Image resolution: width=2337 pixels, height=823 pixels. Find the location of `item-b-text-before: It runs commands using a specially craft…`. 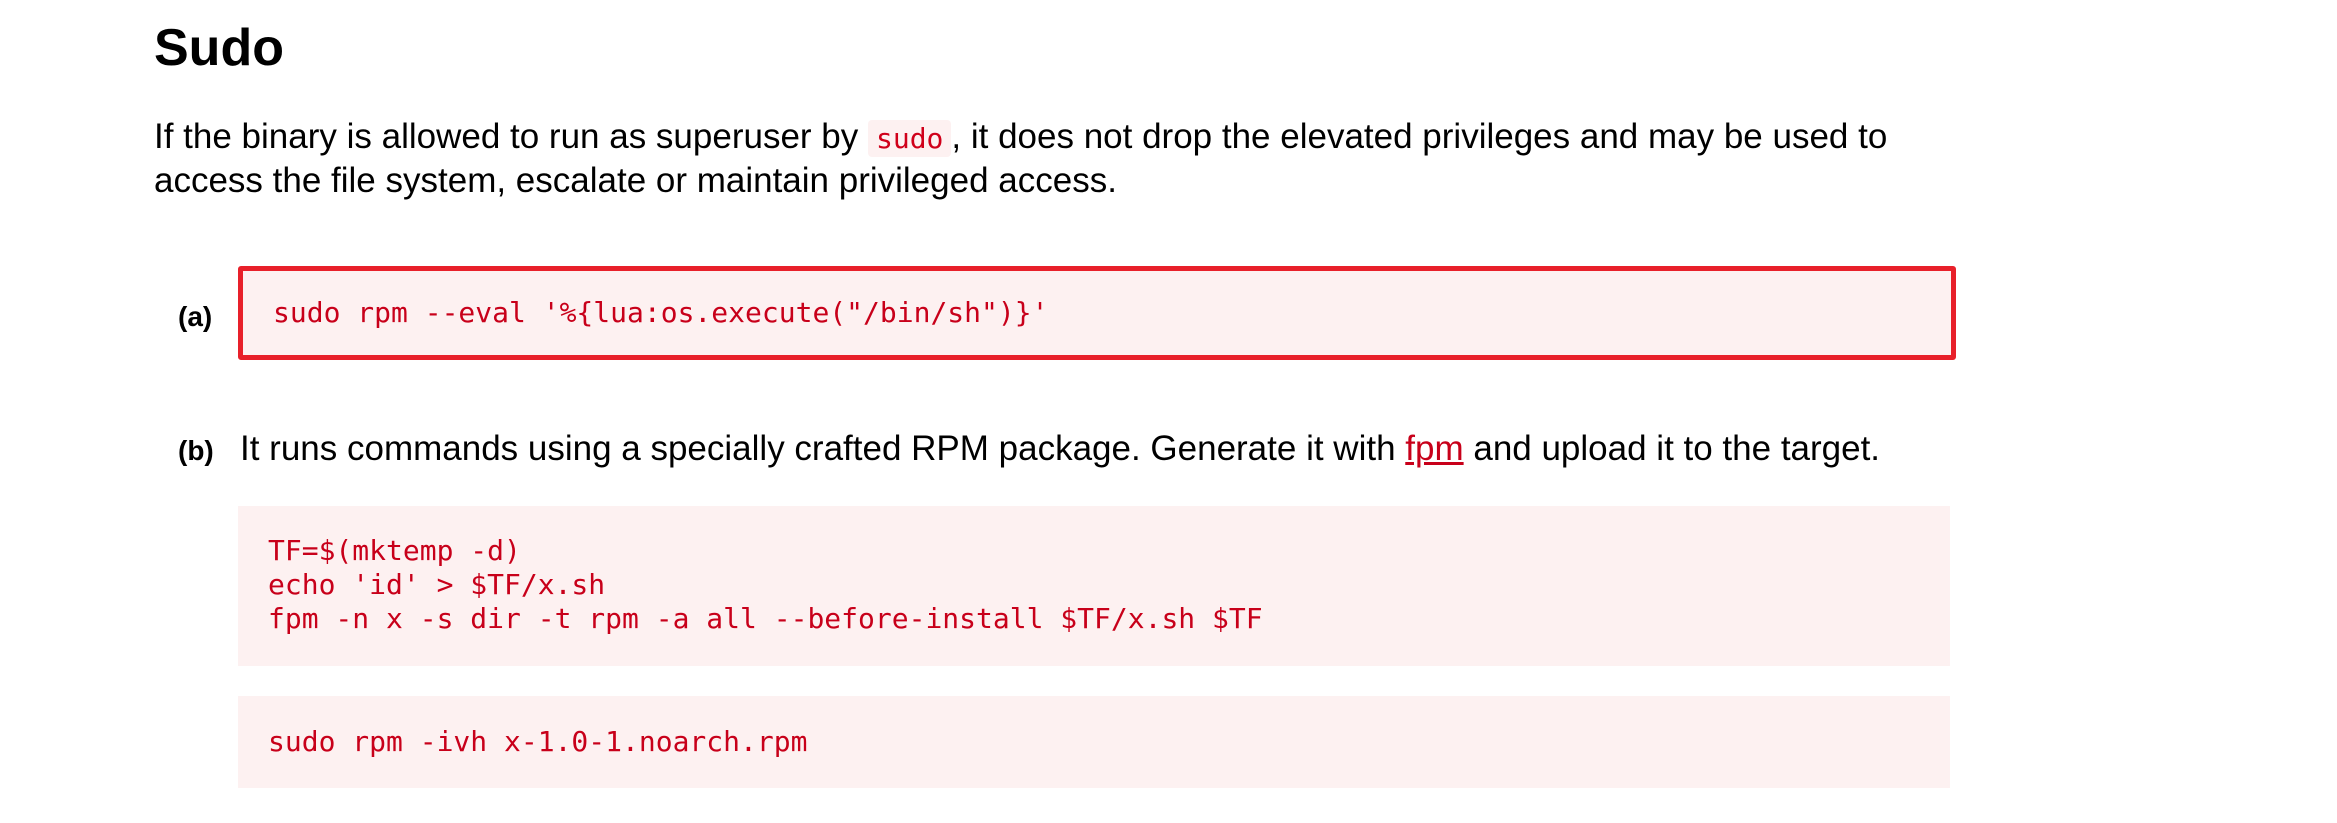

item-b-text-before: It runs commands using a specially craft… is located at coordinates (823, 448).